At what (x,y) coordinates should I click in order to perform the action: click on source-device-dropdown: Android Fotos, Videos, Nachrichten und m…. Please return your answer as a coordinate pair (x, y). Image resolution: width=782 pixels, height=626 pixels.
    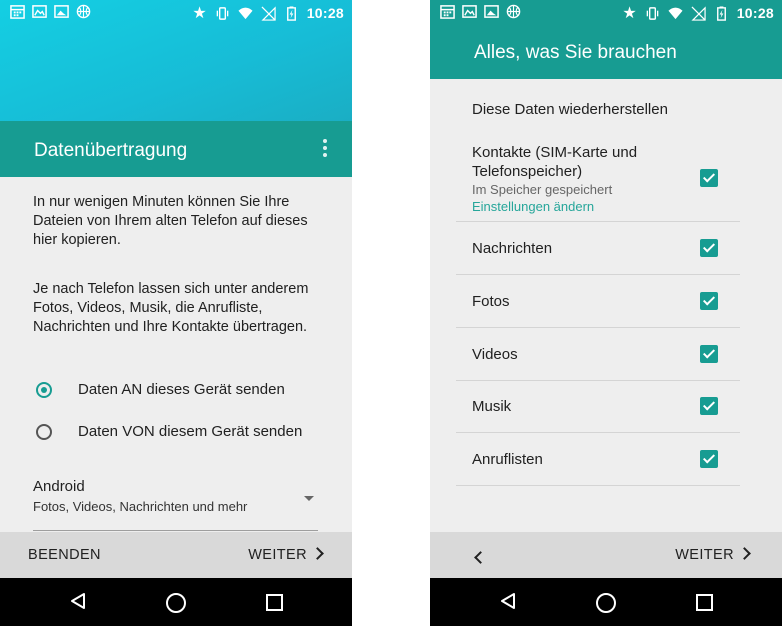
    Looking at the image, I should click on (175, 503).